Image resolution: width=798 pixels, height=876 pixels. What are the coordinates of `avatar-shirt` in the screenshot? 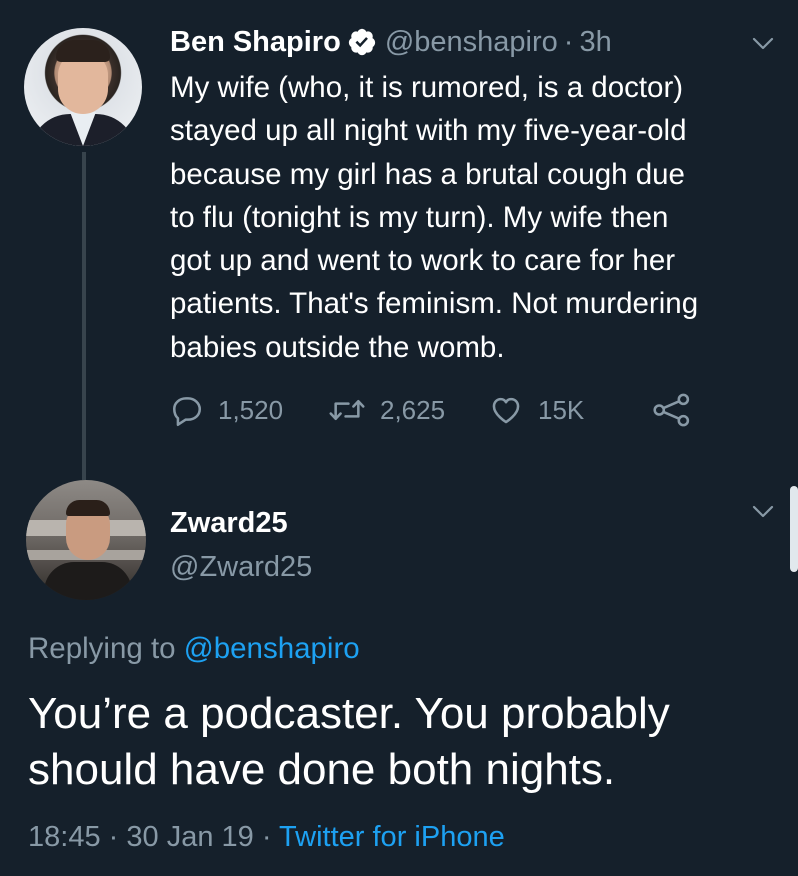 It's located at (88, 581).